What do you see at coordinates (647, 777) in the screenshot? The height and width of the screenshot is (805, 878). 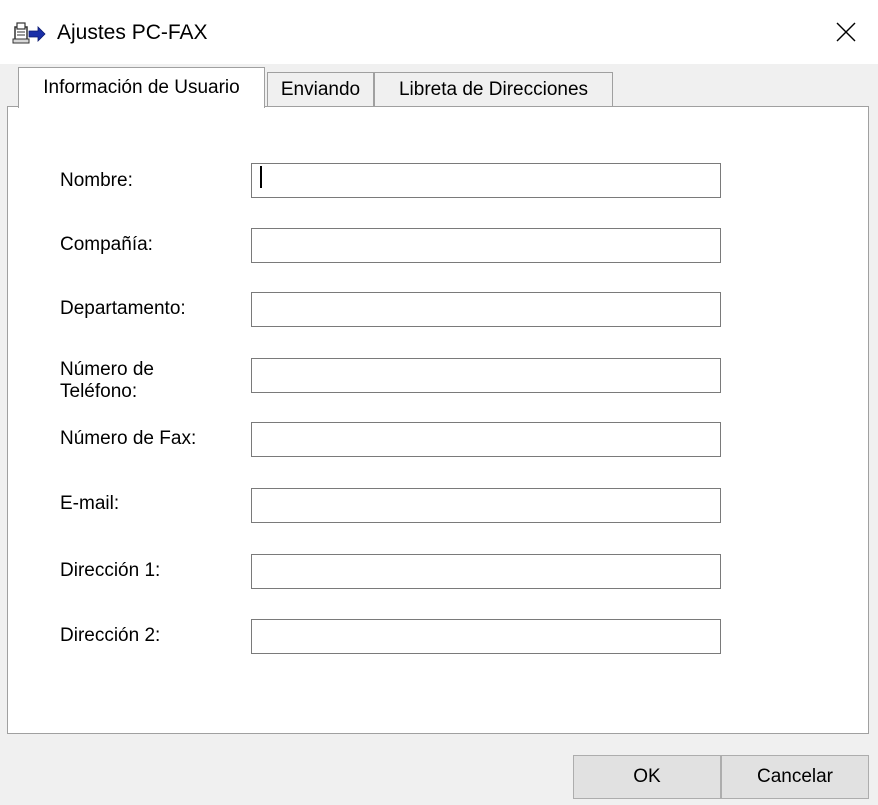 I see `ok-button: OK` at bounding box center [647, 777].